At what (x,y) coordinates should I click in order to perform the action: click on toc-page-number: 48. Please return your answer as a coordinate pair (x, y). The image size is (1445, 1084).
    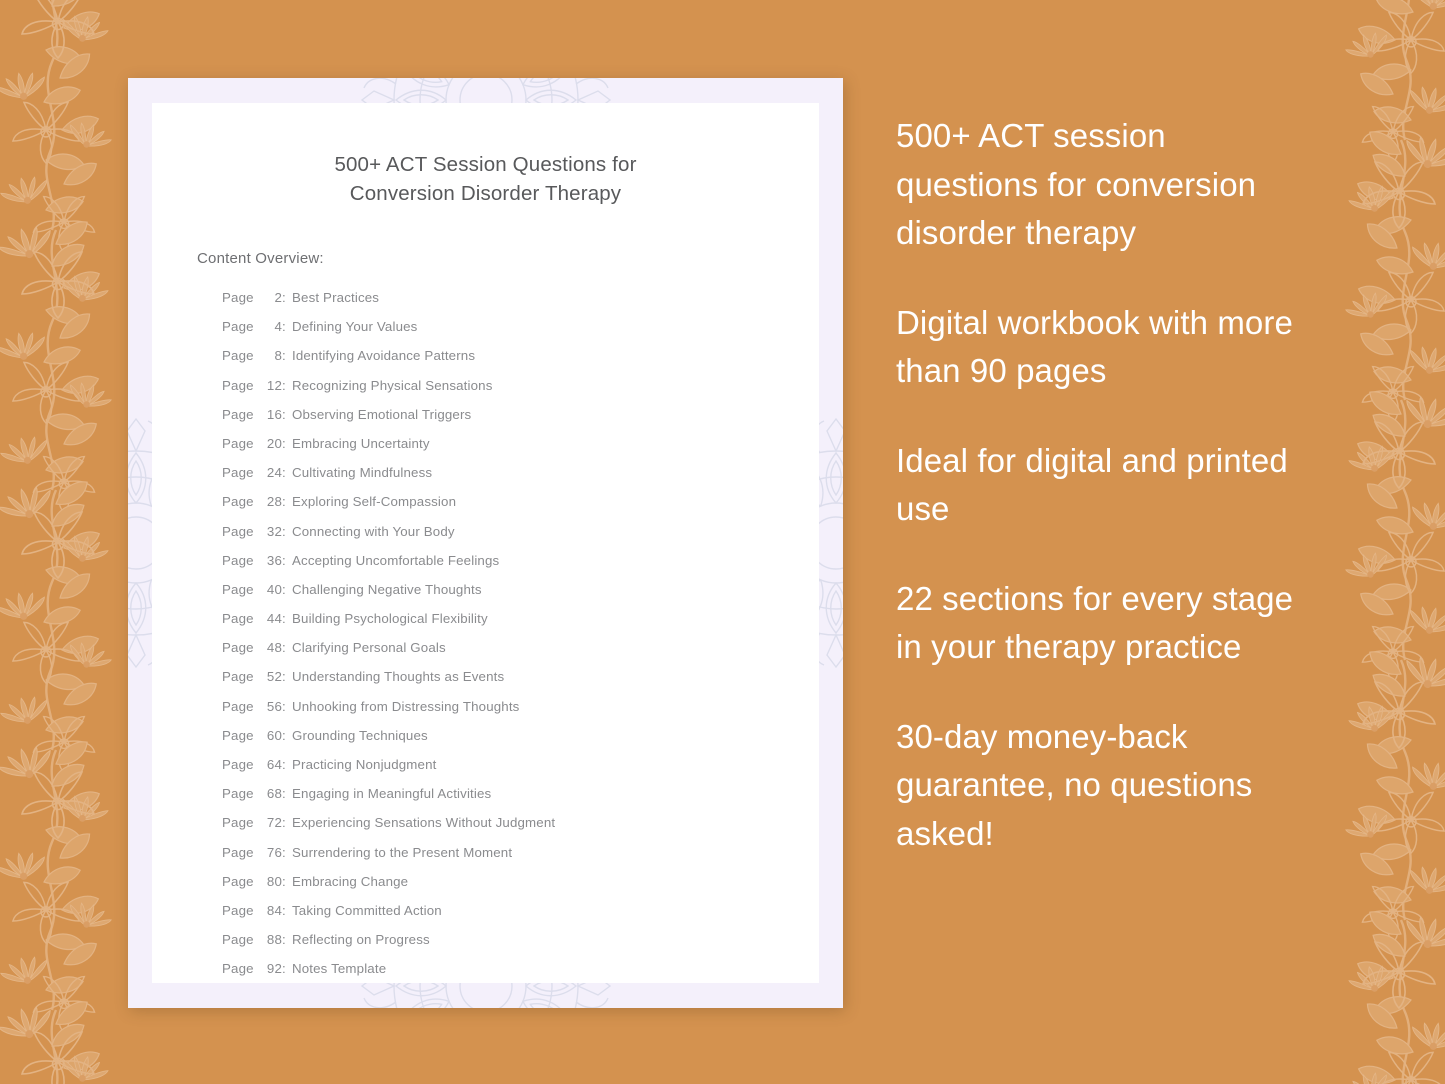
    Looking at the image, I should click on (274, 648).